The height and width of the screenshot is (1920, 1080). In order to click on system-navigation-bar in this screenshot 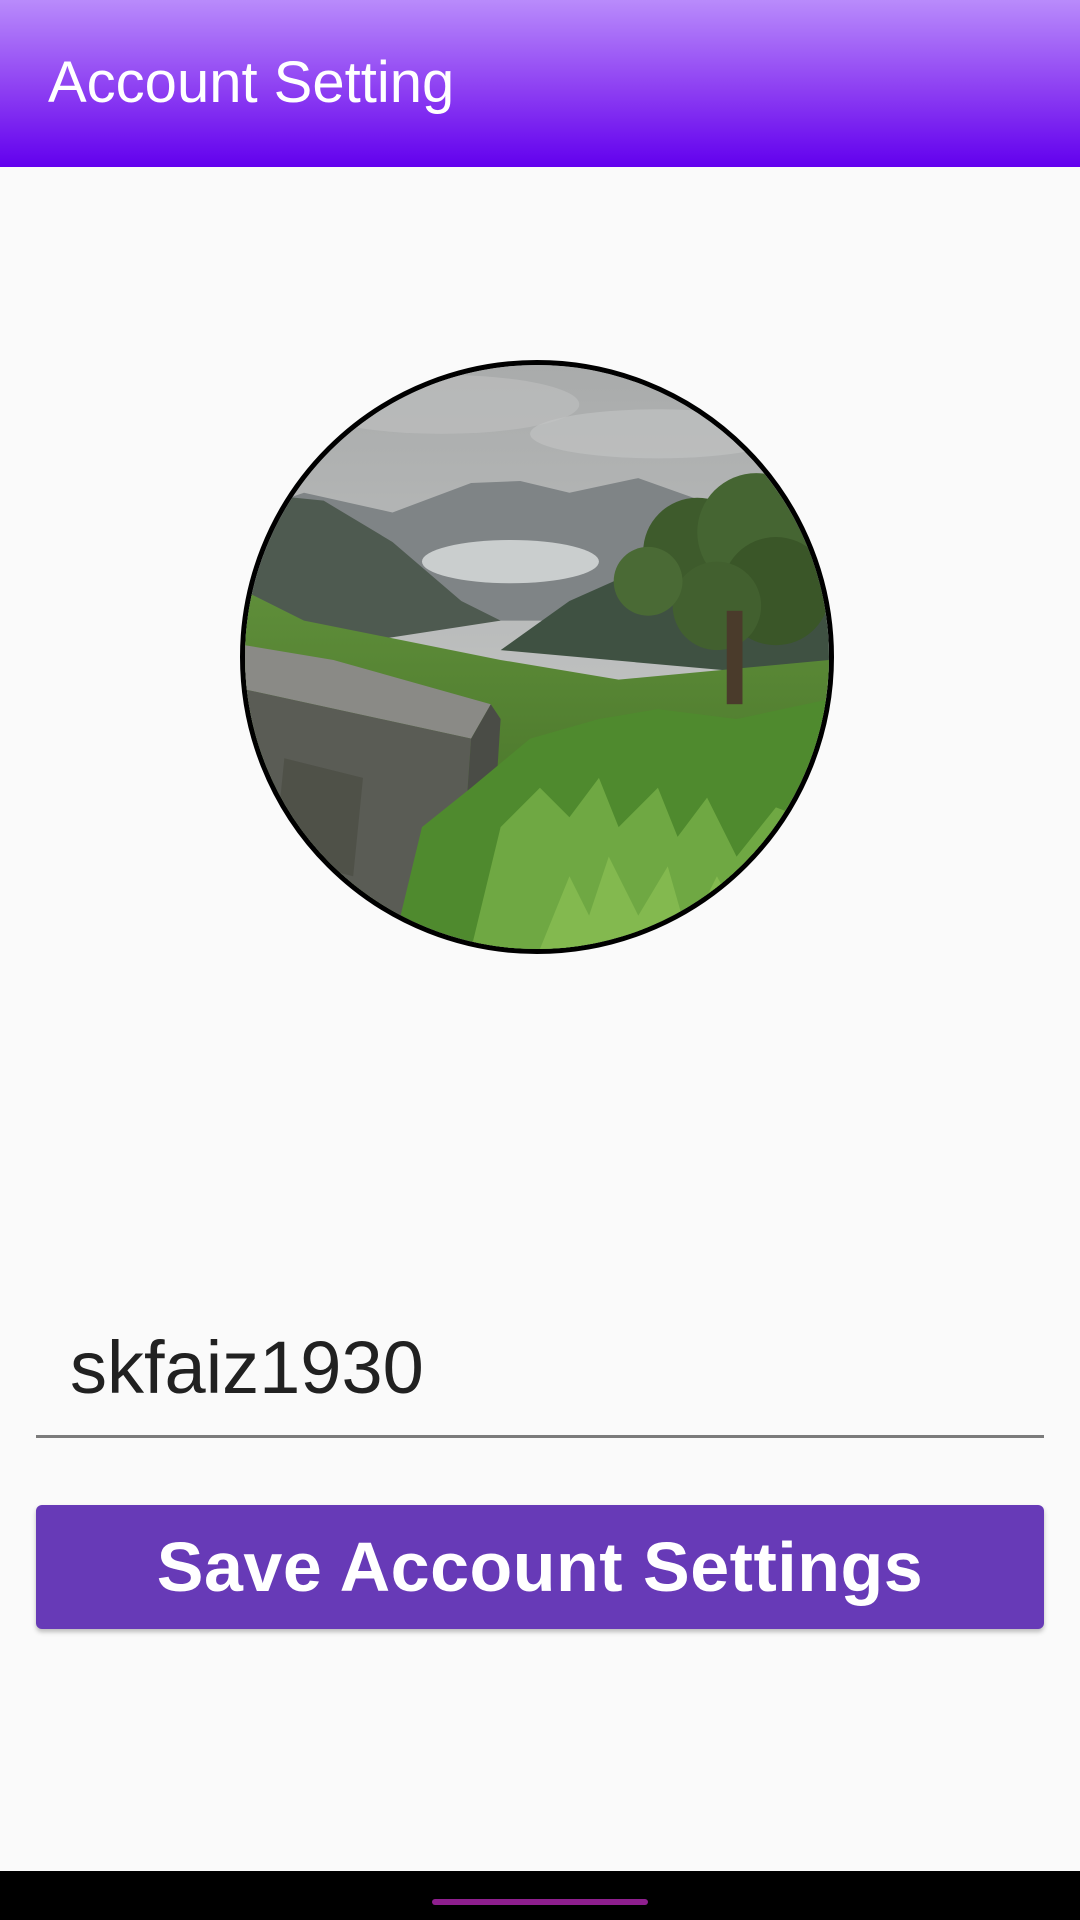, I will do `click(540, 1895)`.